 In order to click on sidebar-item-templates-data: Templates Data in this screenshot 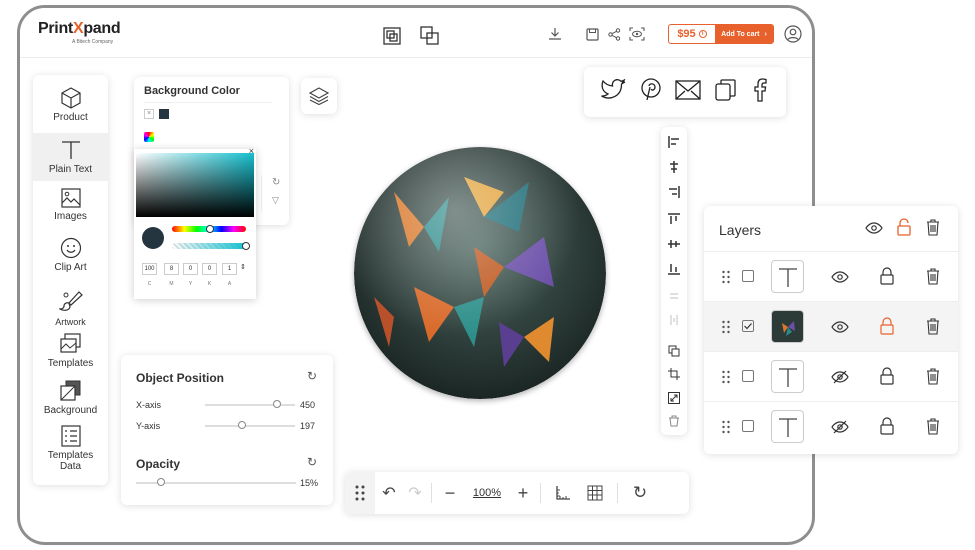, I will do `click(70, 448)`.